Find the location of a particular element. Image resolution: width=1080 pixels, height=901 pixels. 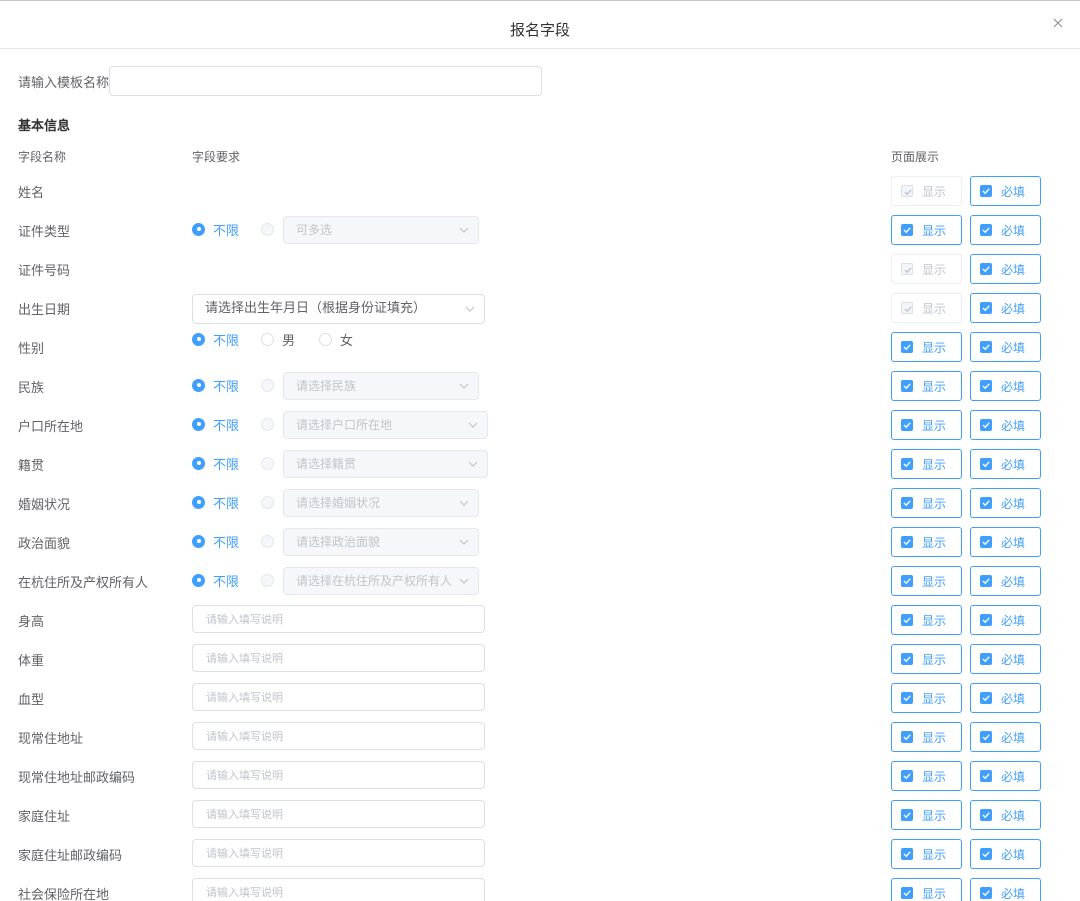

radio-male: 男 is located at coordinates (278, 340).